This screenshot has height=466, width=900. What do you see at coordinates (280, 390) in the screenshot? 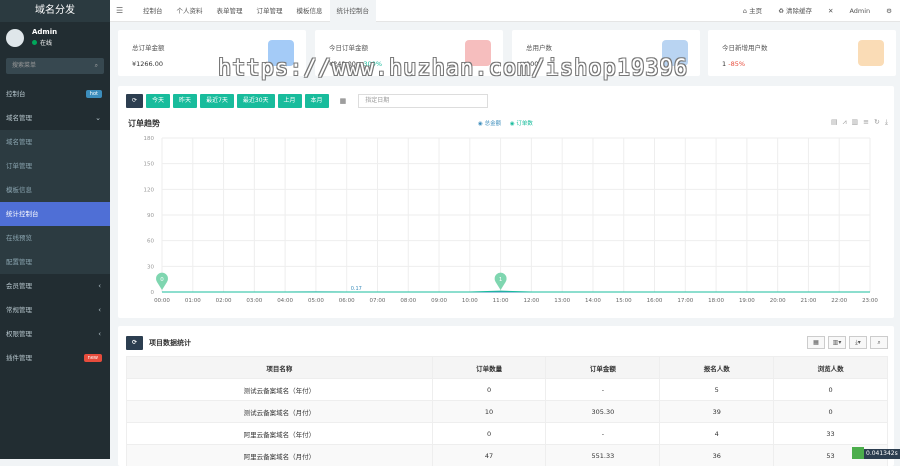
I see `table-cell: 测试云备案域名（年付）` at bounding box center [280, 390].